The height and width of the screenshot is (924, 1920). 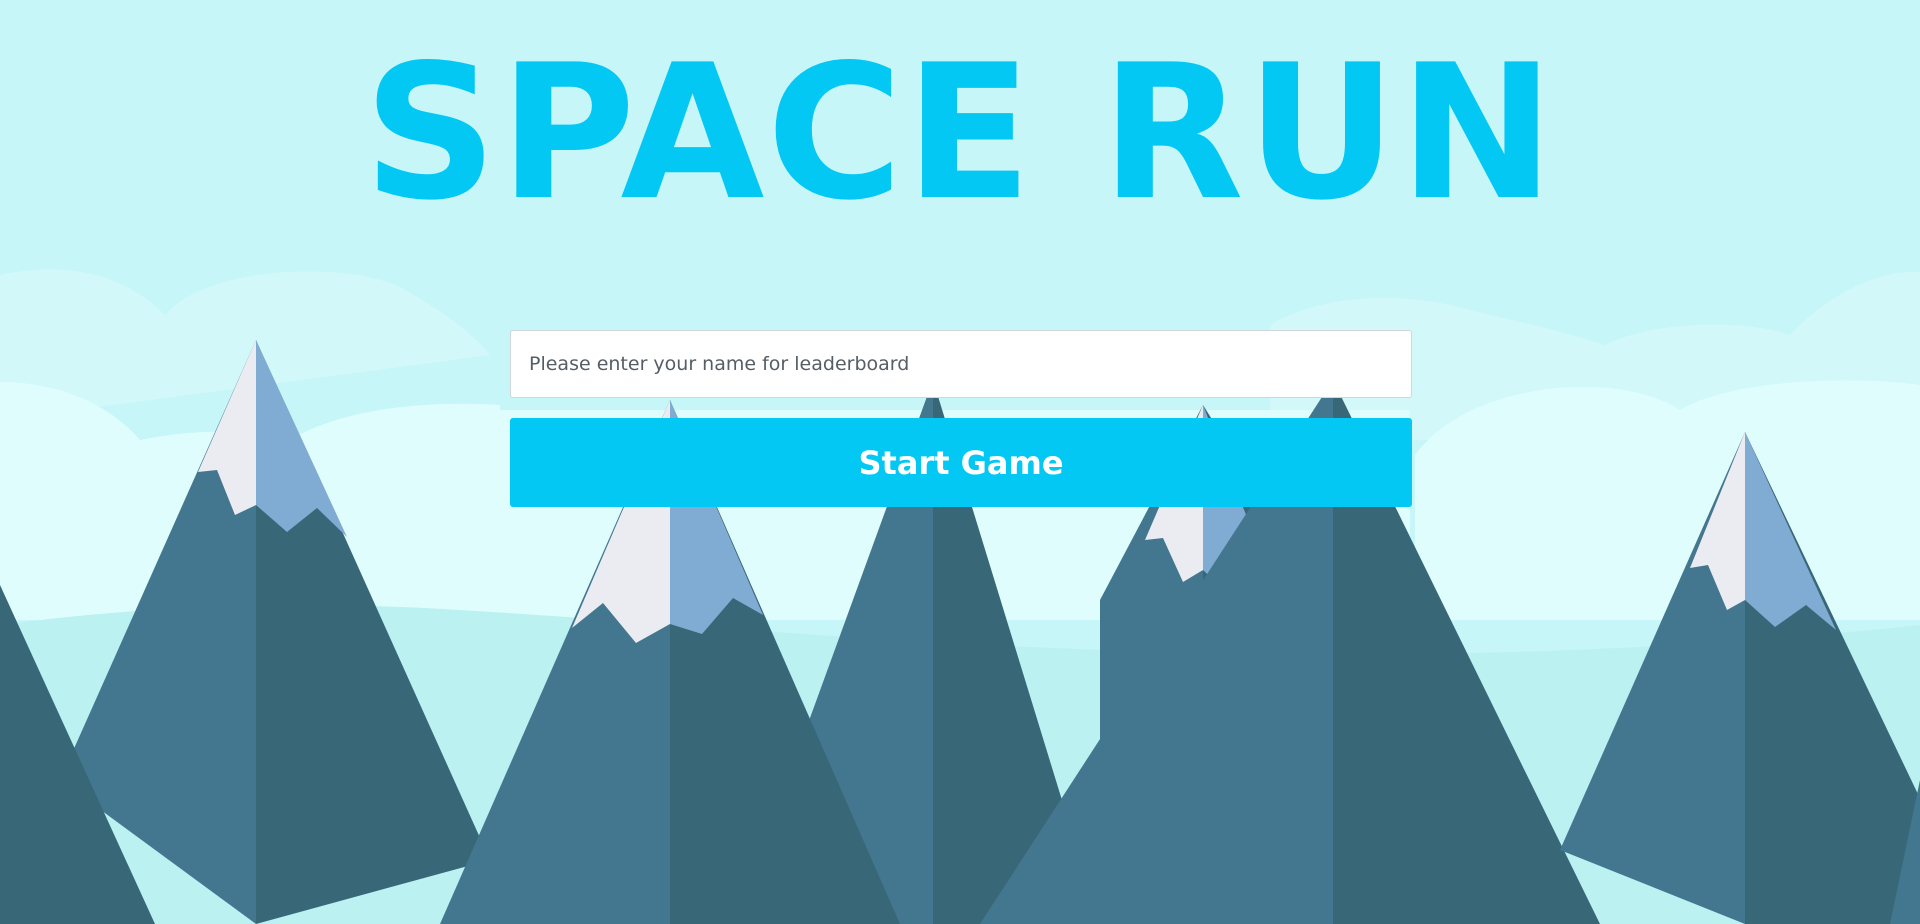 I want to click on start-form: Start Game, so click(x=961, y=418).